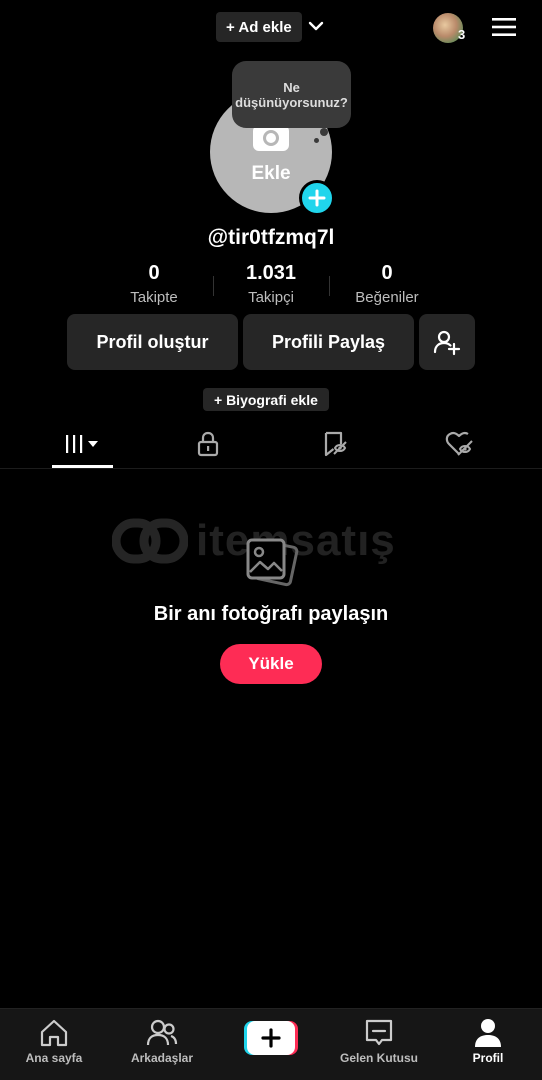  I want to click on liked-icon, so click(459, 443).